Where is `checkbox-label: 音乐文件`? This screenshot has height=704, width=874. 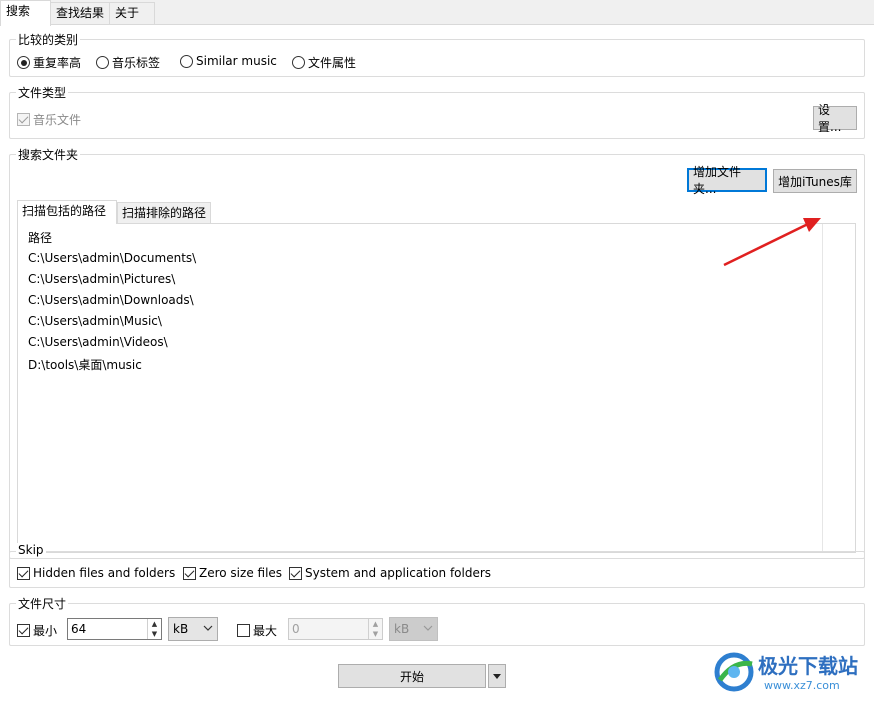 checkbox-label: 音乐文件 is located at coordinates (57, 120).